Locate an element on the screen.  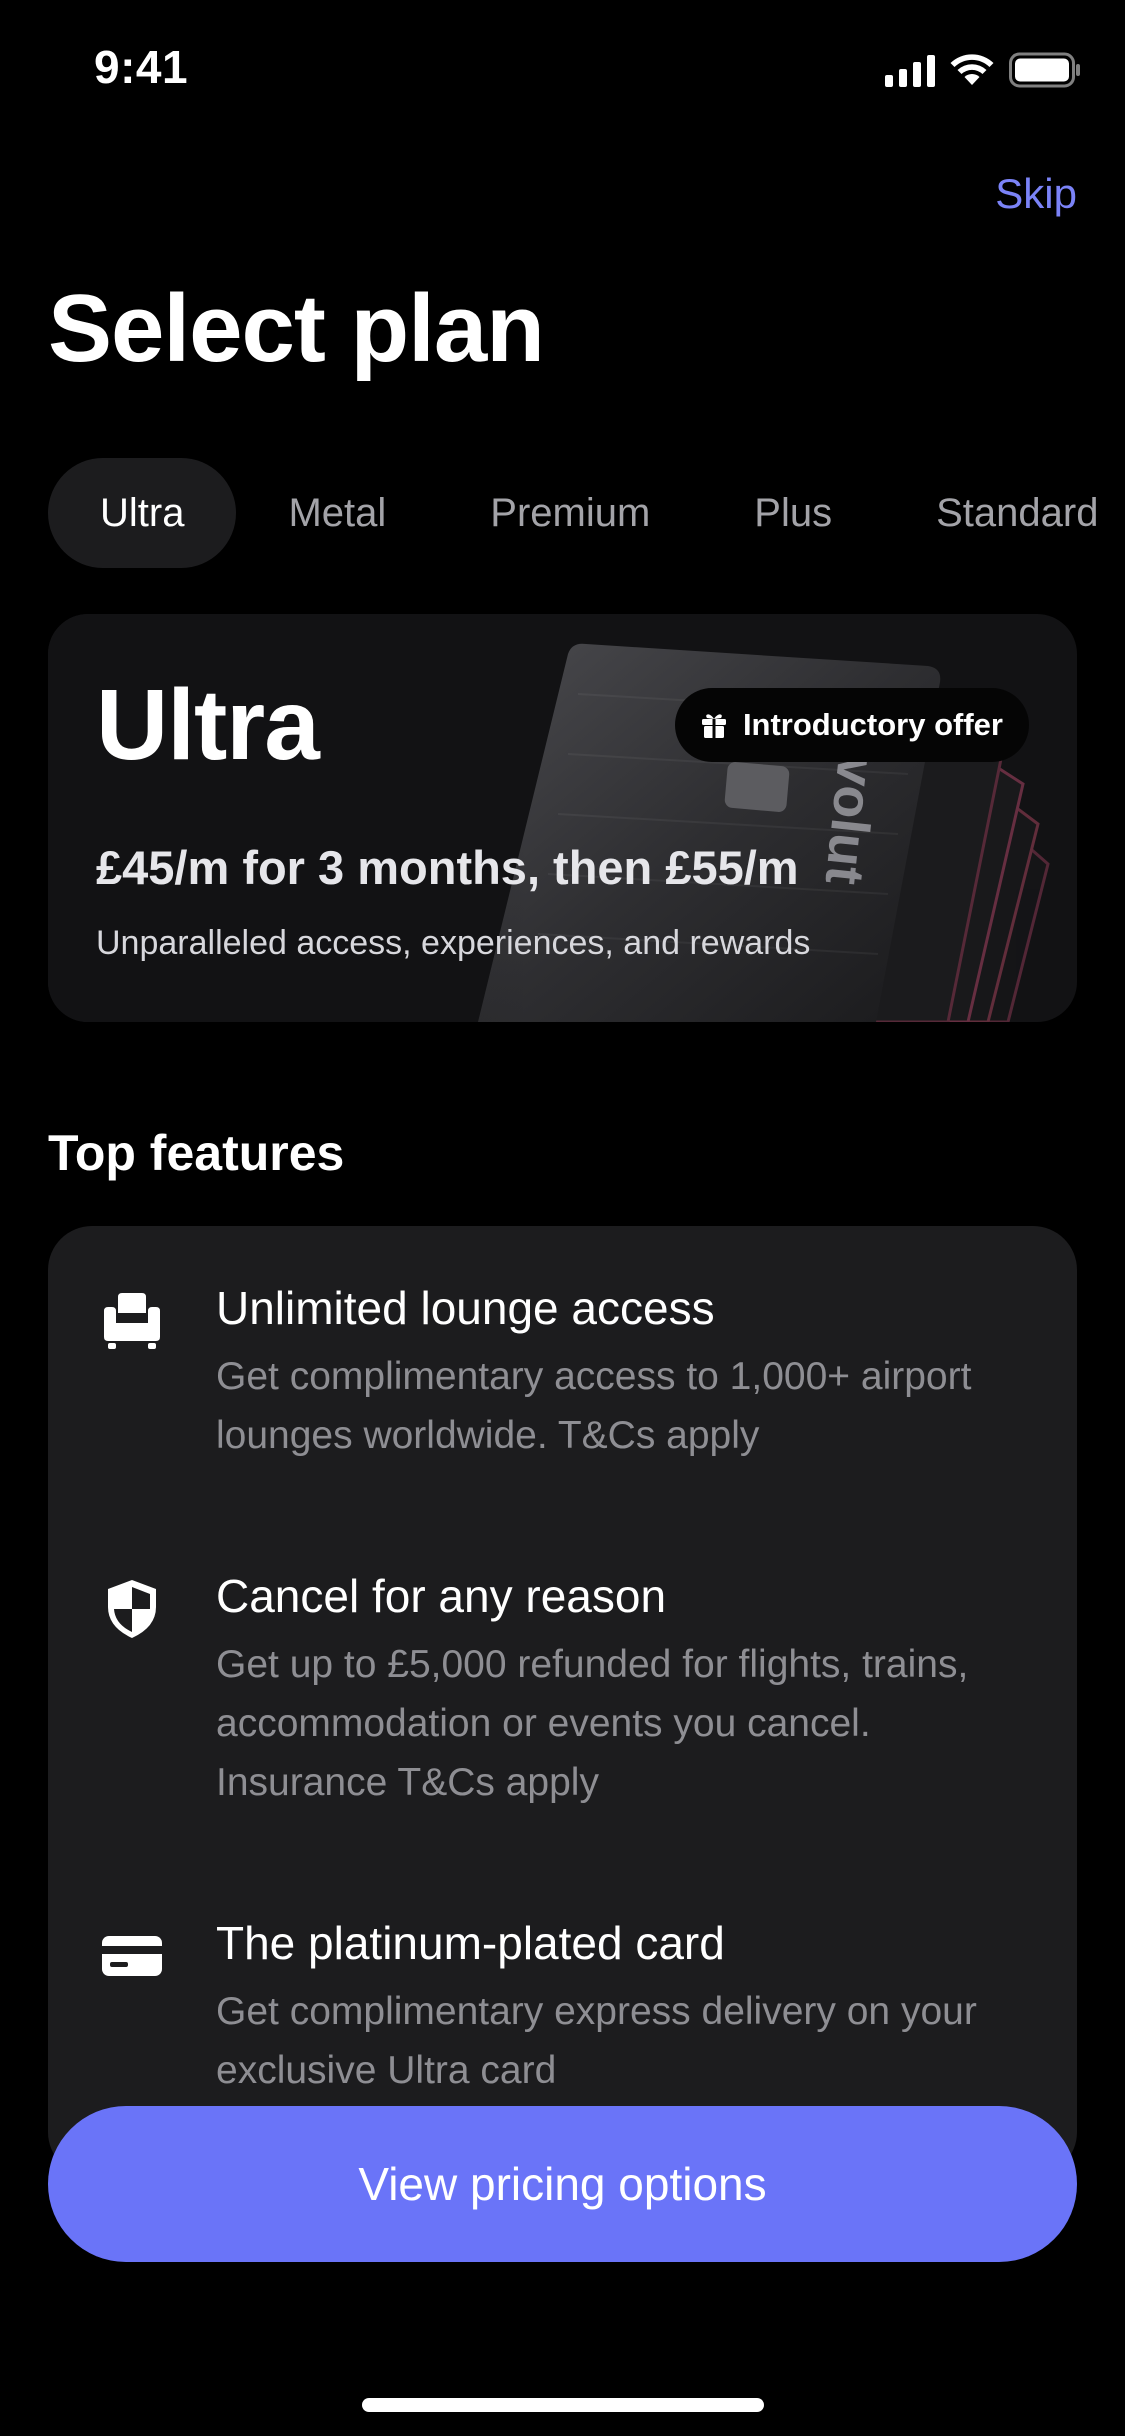
introductory-offer-badge: Introductory offer is located at coordinates (851, 725).